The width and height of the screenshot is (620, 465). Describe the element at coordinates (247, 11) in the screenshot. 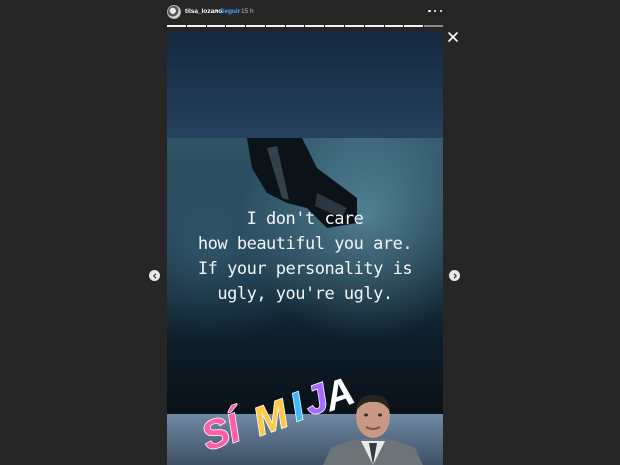

I see `timestamp: 15 h` at that location.